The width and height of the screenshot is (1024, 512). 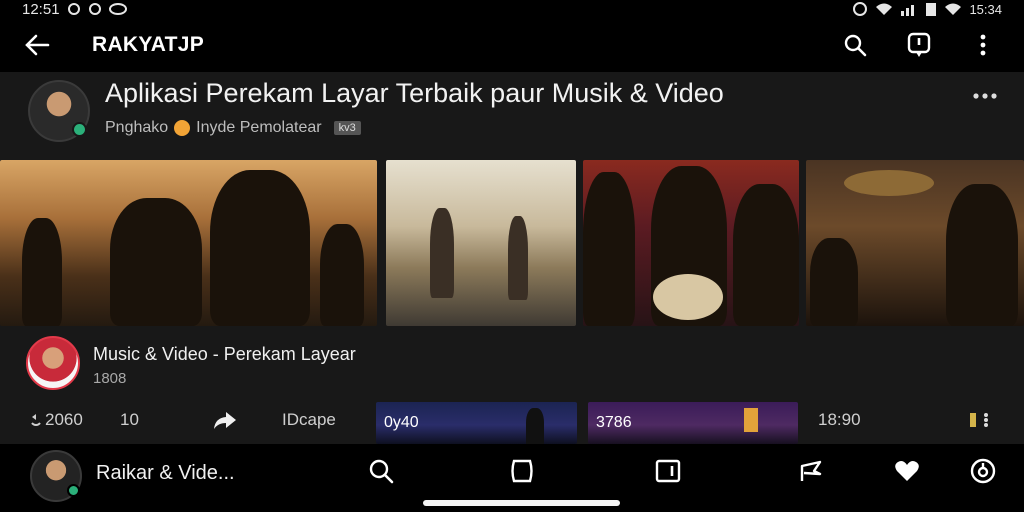 What do you see at coordinates (64, 419) in the screenshot?
I see `views-count: 2060` at bounding box center [64, 419].